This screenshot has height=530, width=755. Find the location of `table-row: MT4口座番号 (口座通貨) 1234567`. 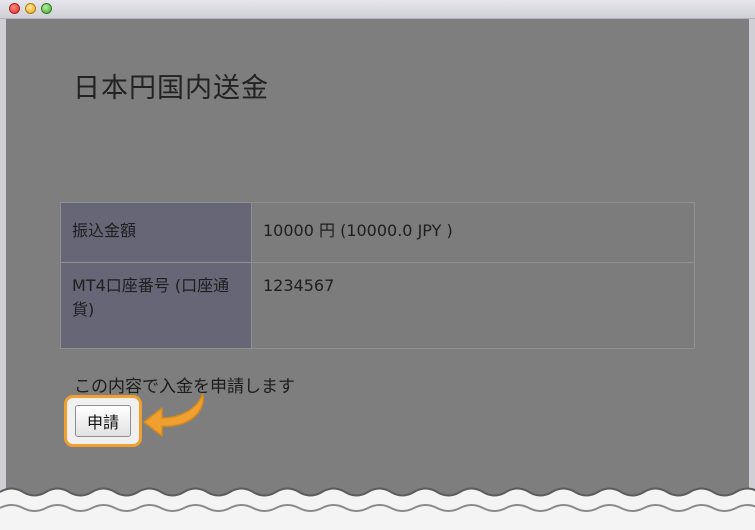

table-row: MT4口座番号 (口座通貨) 1234567 is located at coordinates (377, 305).